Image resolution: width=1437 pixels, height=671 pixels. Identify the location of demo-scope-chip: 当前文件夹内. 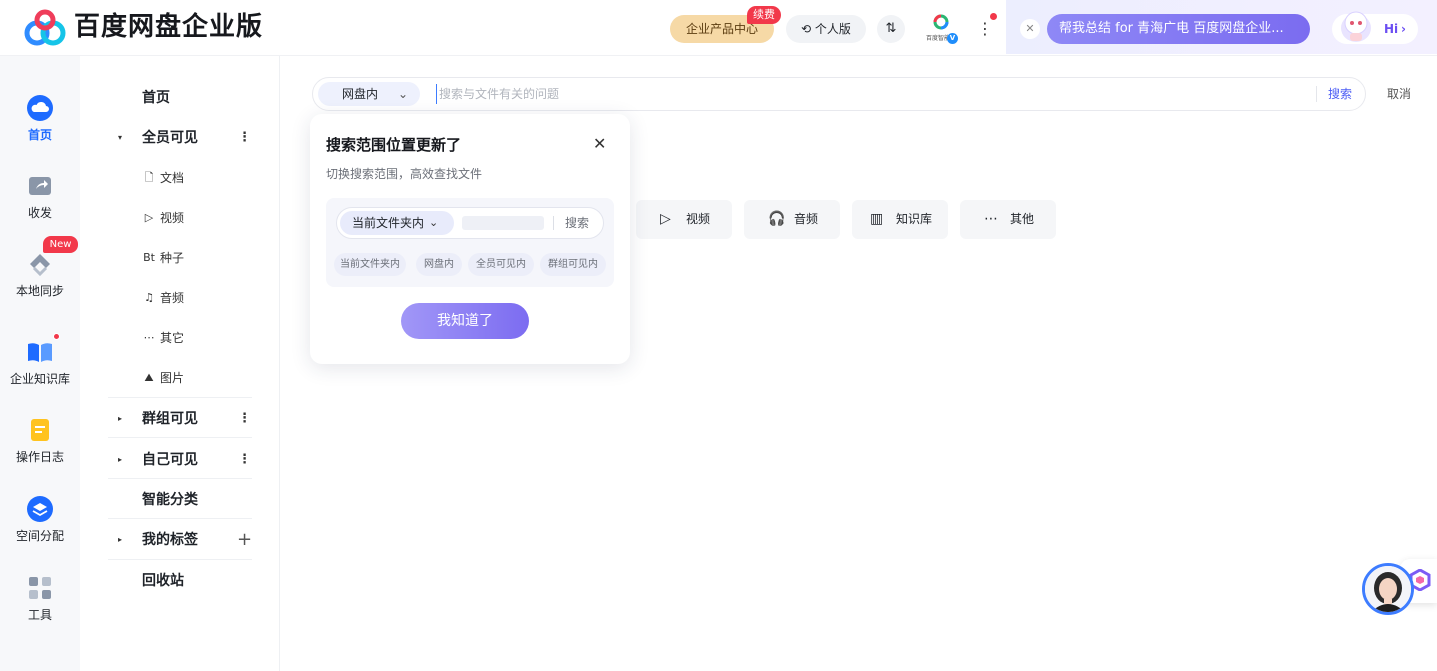
(370, 264).